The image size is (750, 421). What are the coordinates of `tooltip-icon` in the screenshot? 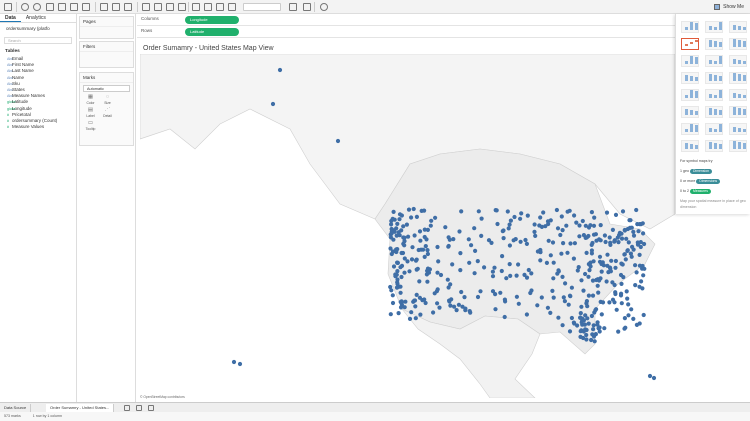 It's located at (208, 7).